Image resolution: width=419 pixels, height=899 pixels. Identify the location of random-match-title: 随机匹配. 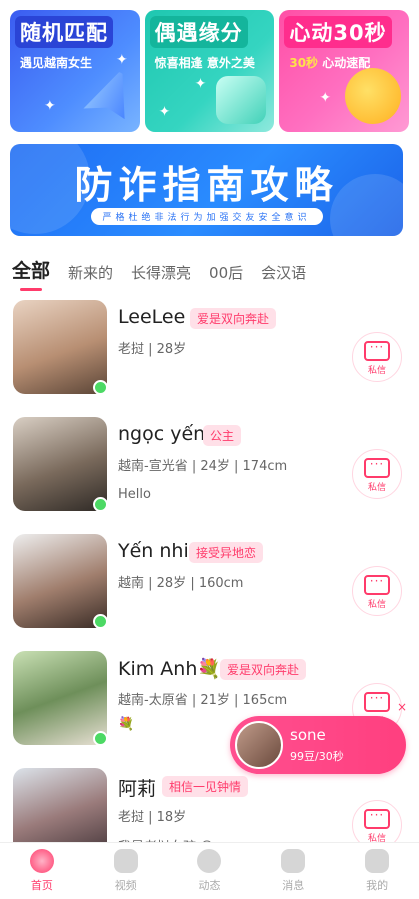
(64, 32).